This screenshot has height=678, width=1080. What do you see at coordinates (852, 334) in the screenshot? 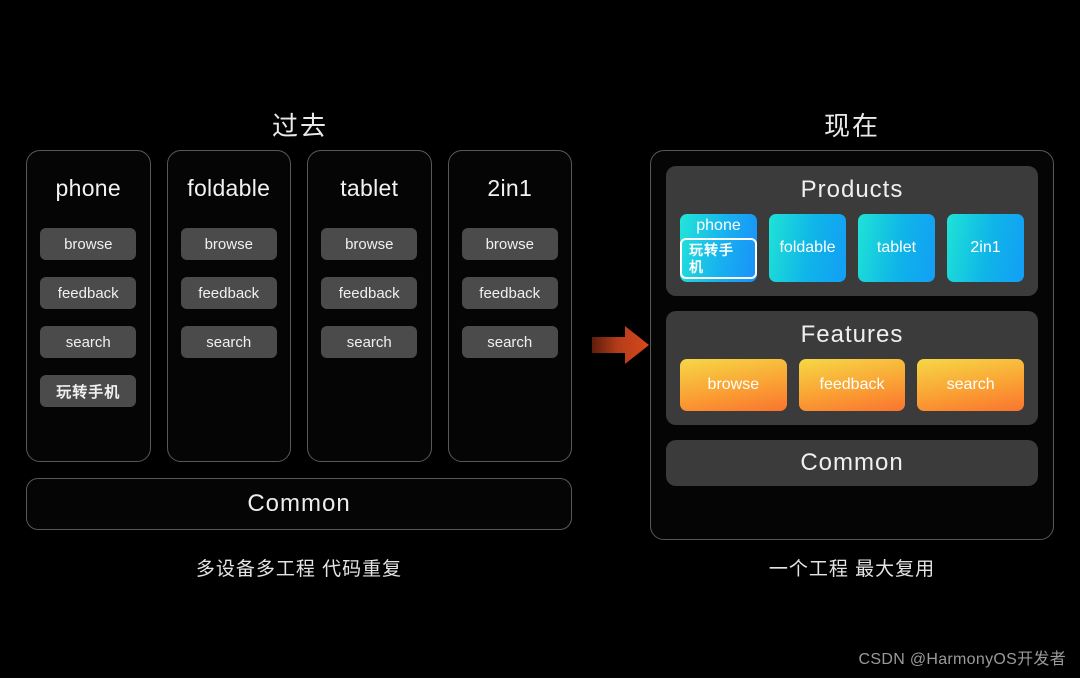
I see `features-title: Features` at bounding box center [852, 334].